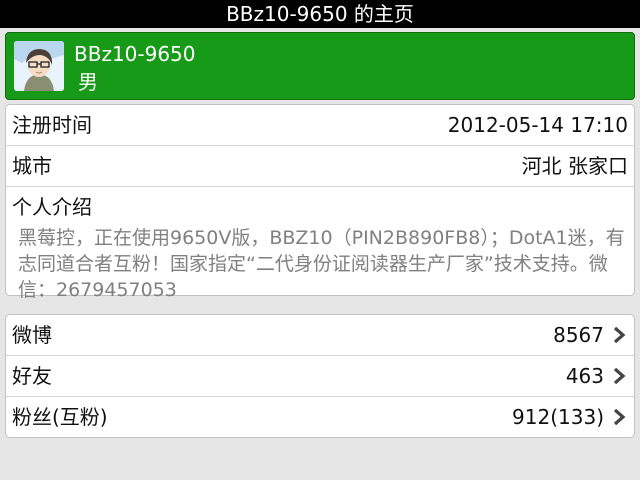 This screenshot has height=480, width=640. Describe the element at coordinates (584, 376) in the screenshot. I see `friends-count: 463` at that location.